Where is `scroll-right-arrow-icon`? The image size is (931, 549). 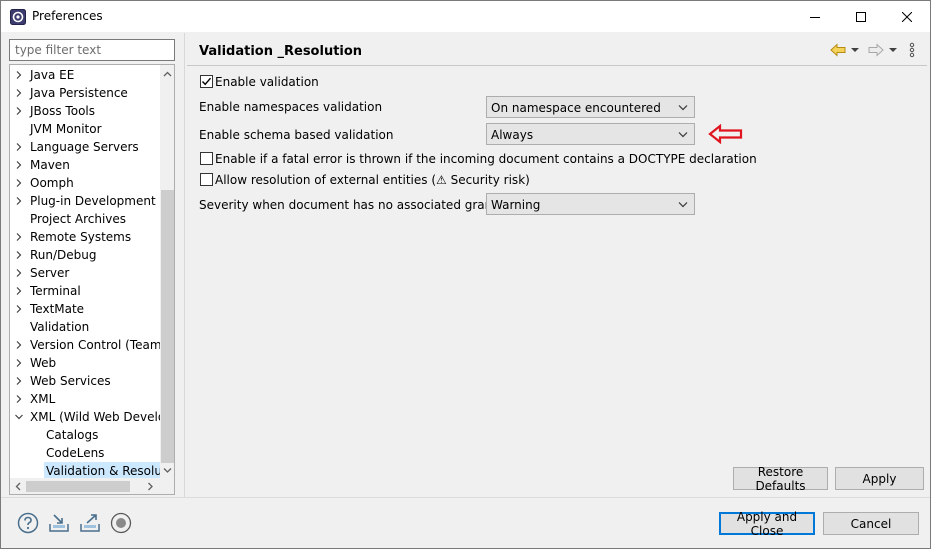
scroll-right-arrow-icon is located at coordinates (150, 486).